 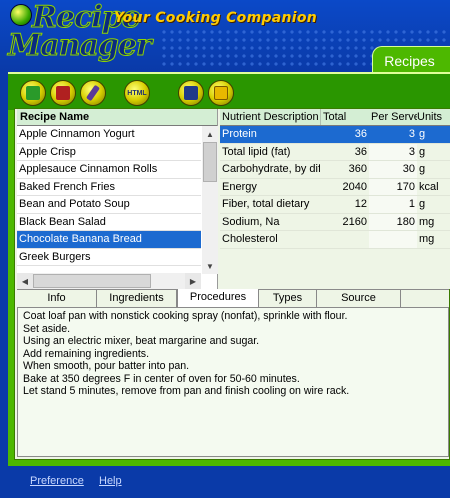 What do you see at coordinates (109, 187) in the screenshot?
I see `recipe-item: Baked French Fries` at bounding box center [109, 187].